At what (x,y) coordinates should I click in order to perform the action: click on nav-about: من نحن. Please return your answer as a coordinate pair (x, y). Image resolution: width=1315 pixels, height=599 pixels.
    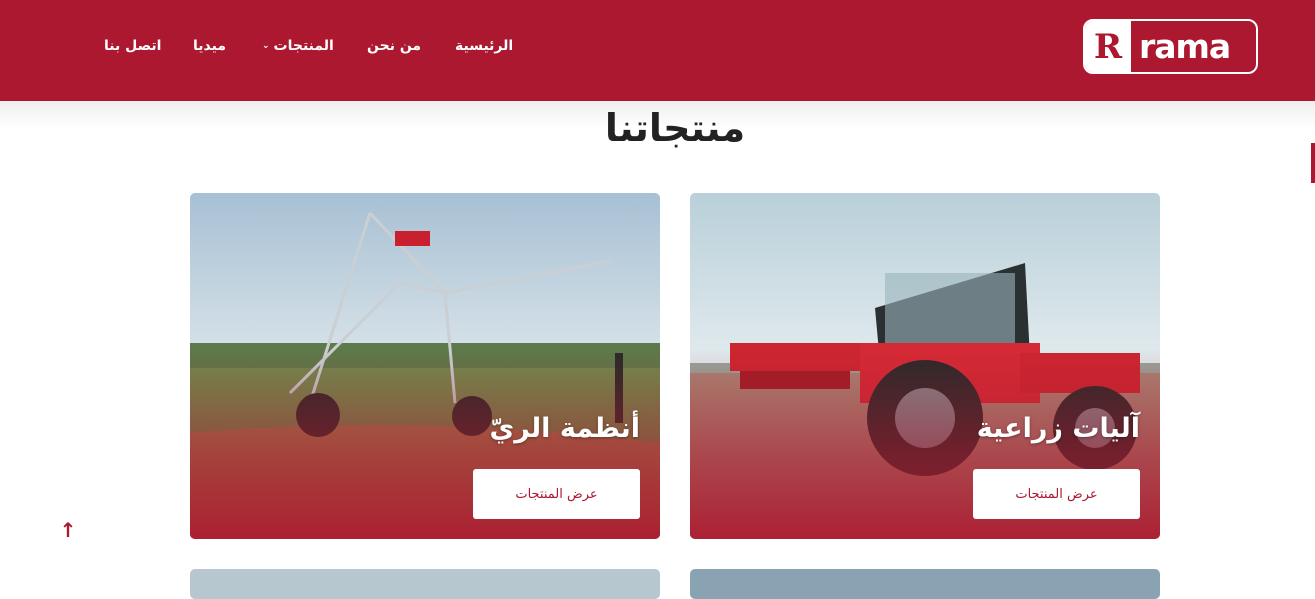
    Looking at the image, I should click on (394, 46).